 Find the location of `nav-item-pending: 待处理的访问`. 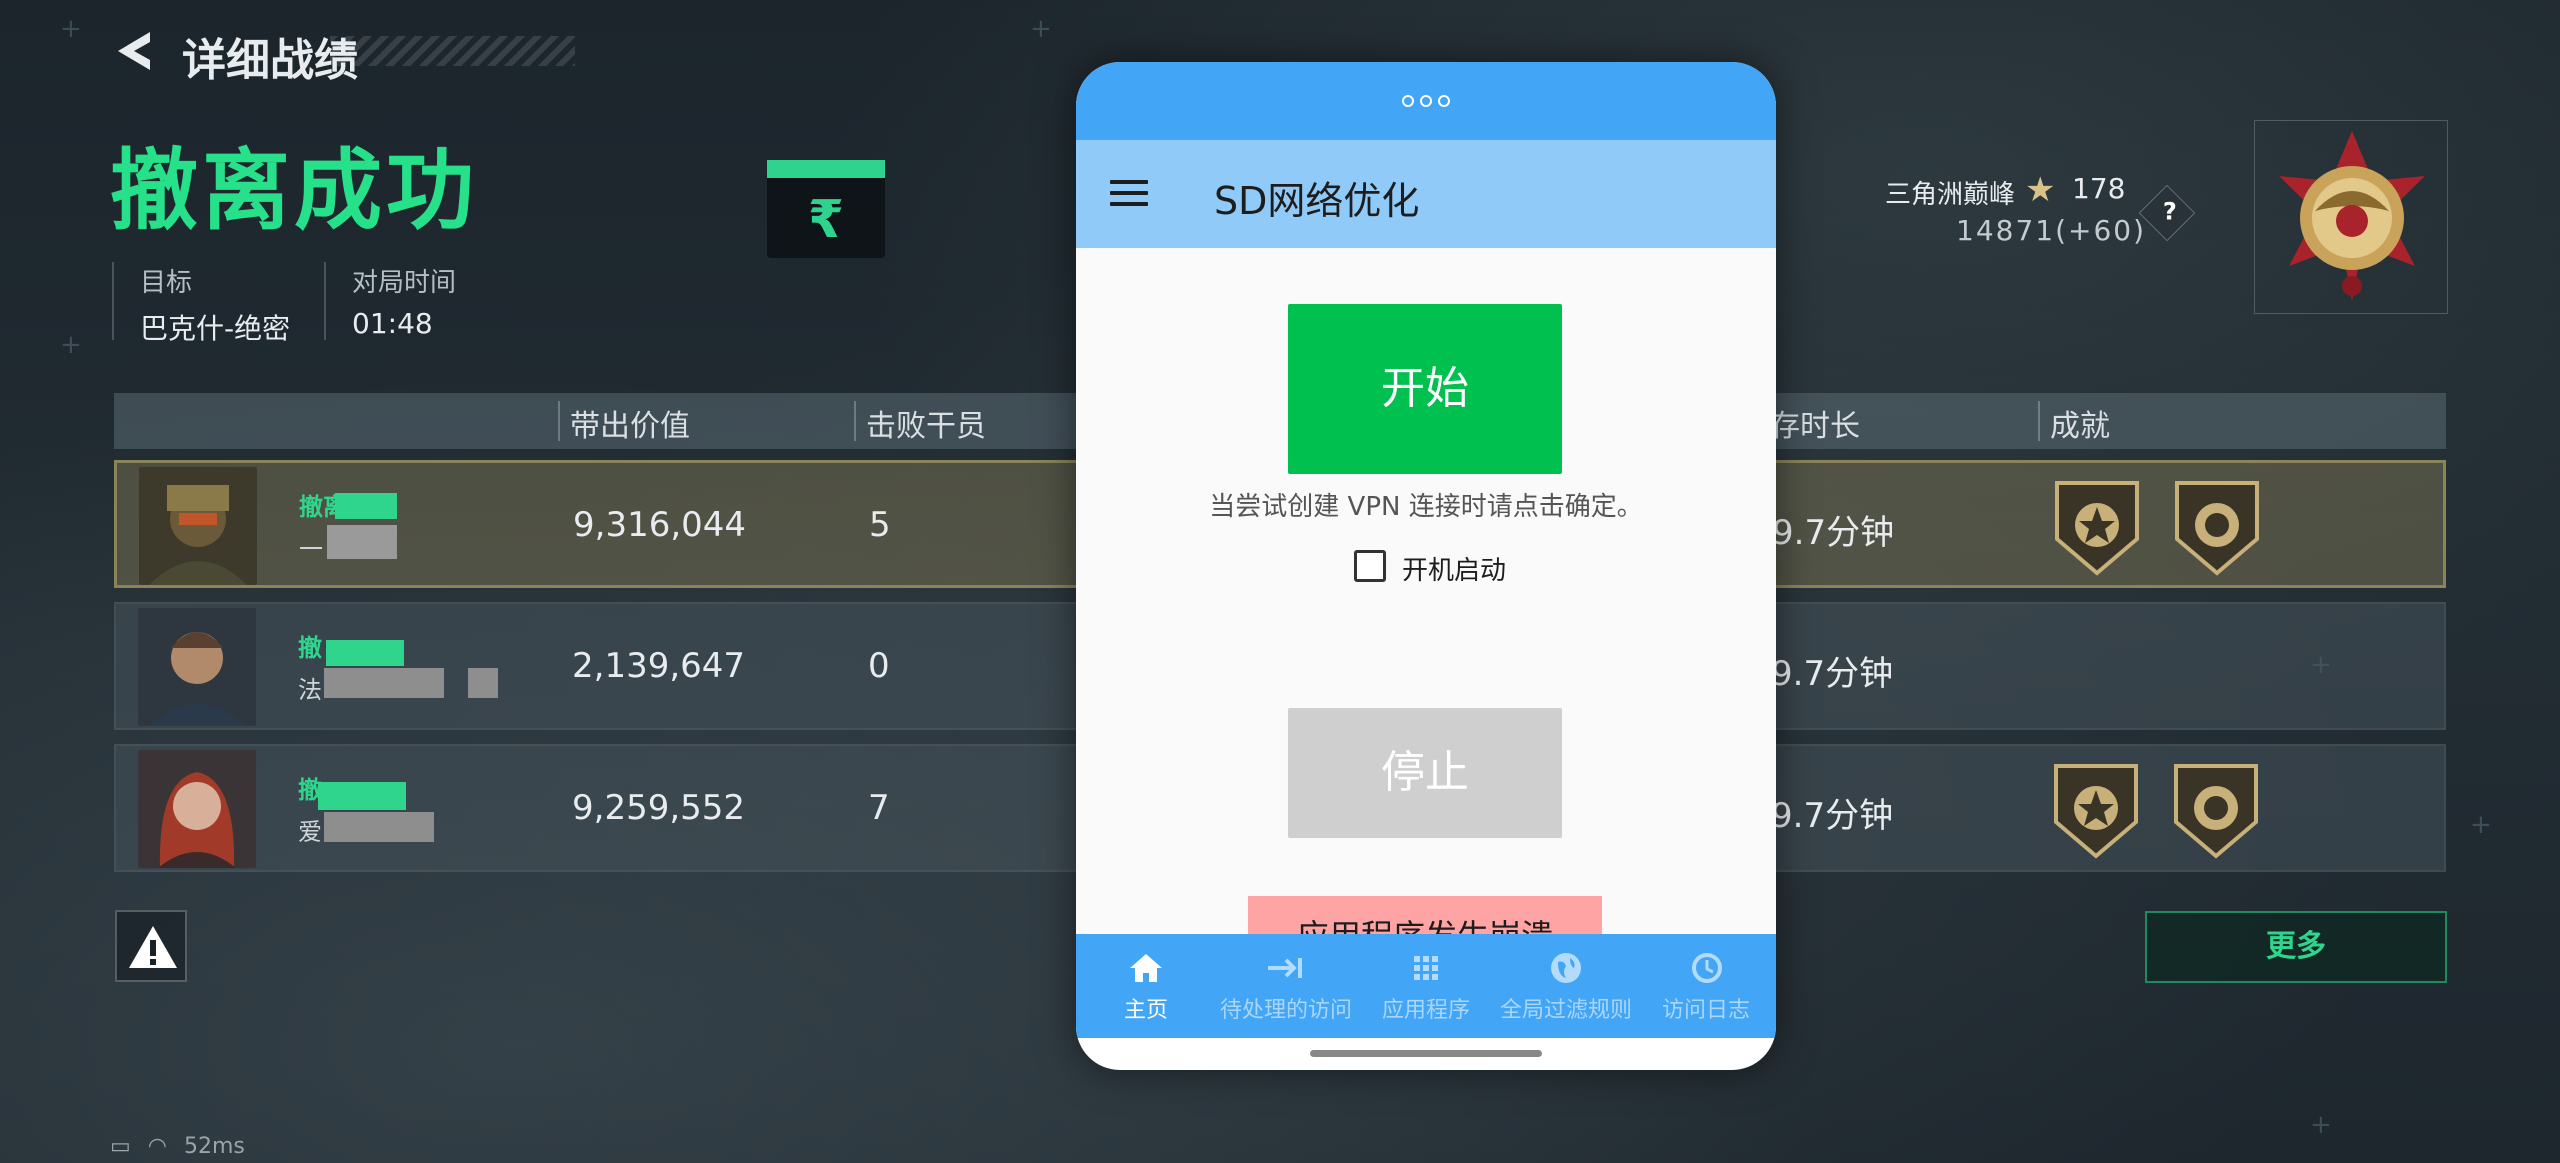

nav-item-pending: 待处理的访问 is located at coordinates (1286, 986).